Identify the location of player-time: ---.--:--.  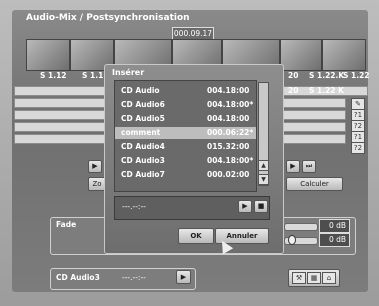
(134, 206).